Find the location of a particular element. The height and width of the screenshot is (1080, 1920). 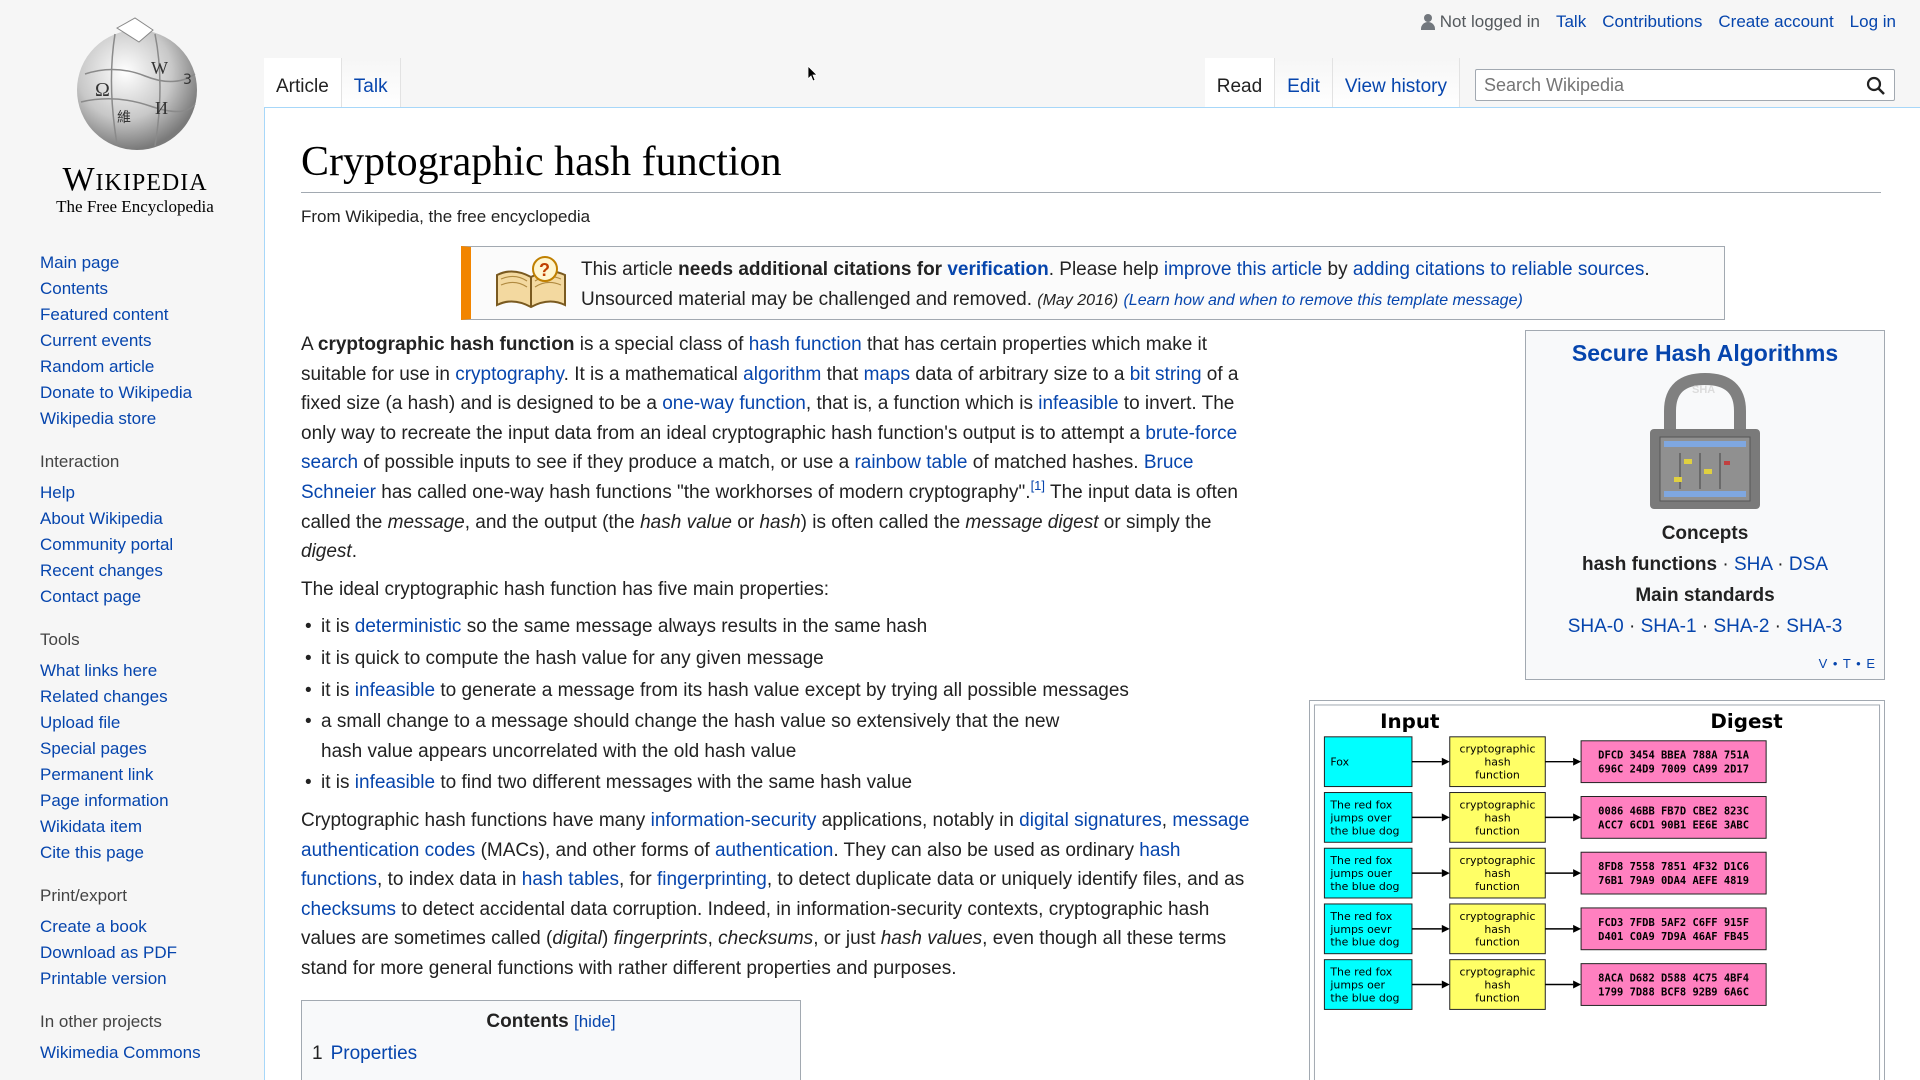

diagram-function-text: function is located at coordinates (1497, 942).